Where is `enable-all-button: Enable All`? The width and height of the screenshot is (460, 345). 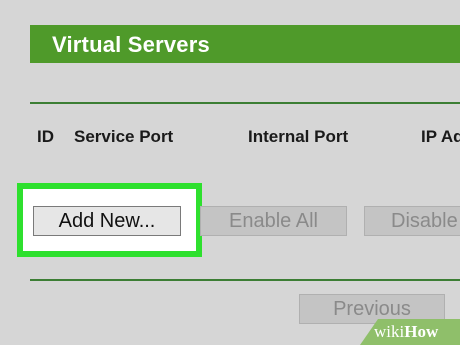 enable-all-button: Enable All is located at coordinates (273, 221).